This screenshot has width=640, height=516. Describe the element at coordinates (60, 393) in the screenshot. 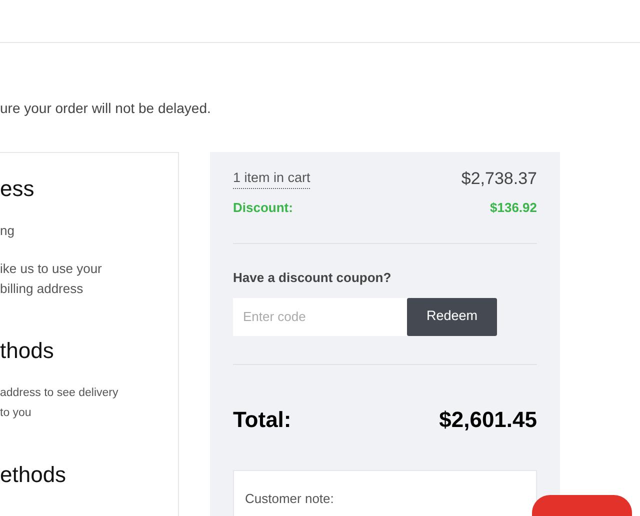

I see `section-text: address to see delivery` at that location.